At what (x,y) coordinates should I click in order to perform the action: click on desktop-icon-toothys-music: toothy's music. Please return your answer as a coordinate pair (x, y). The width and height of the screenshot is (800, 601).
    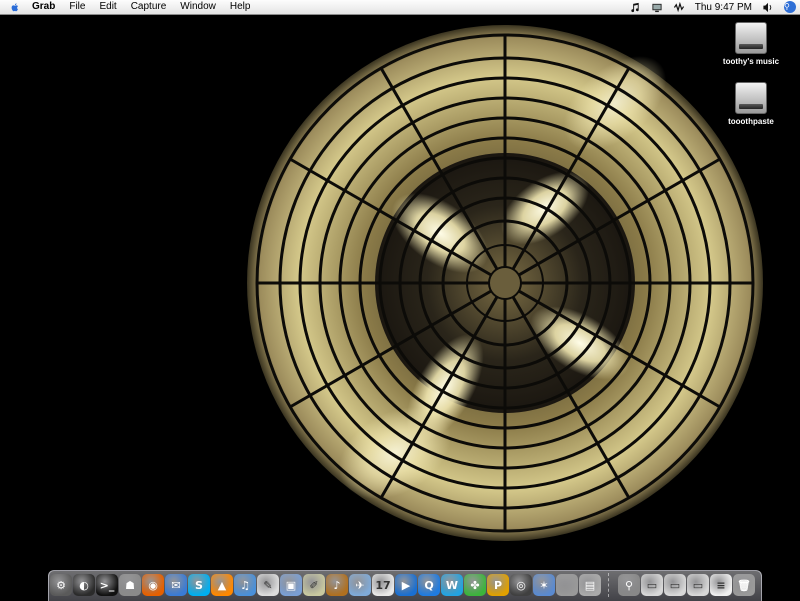
    Looking at the image, I should click on (751, 44).